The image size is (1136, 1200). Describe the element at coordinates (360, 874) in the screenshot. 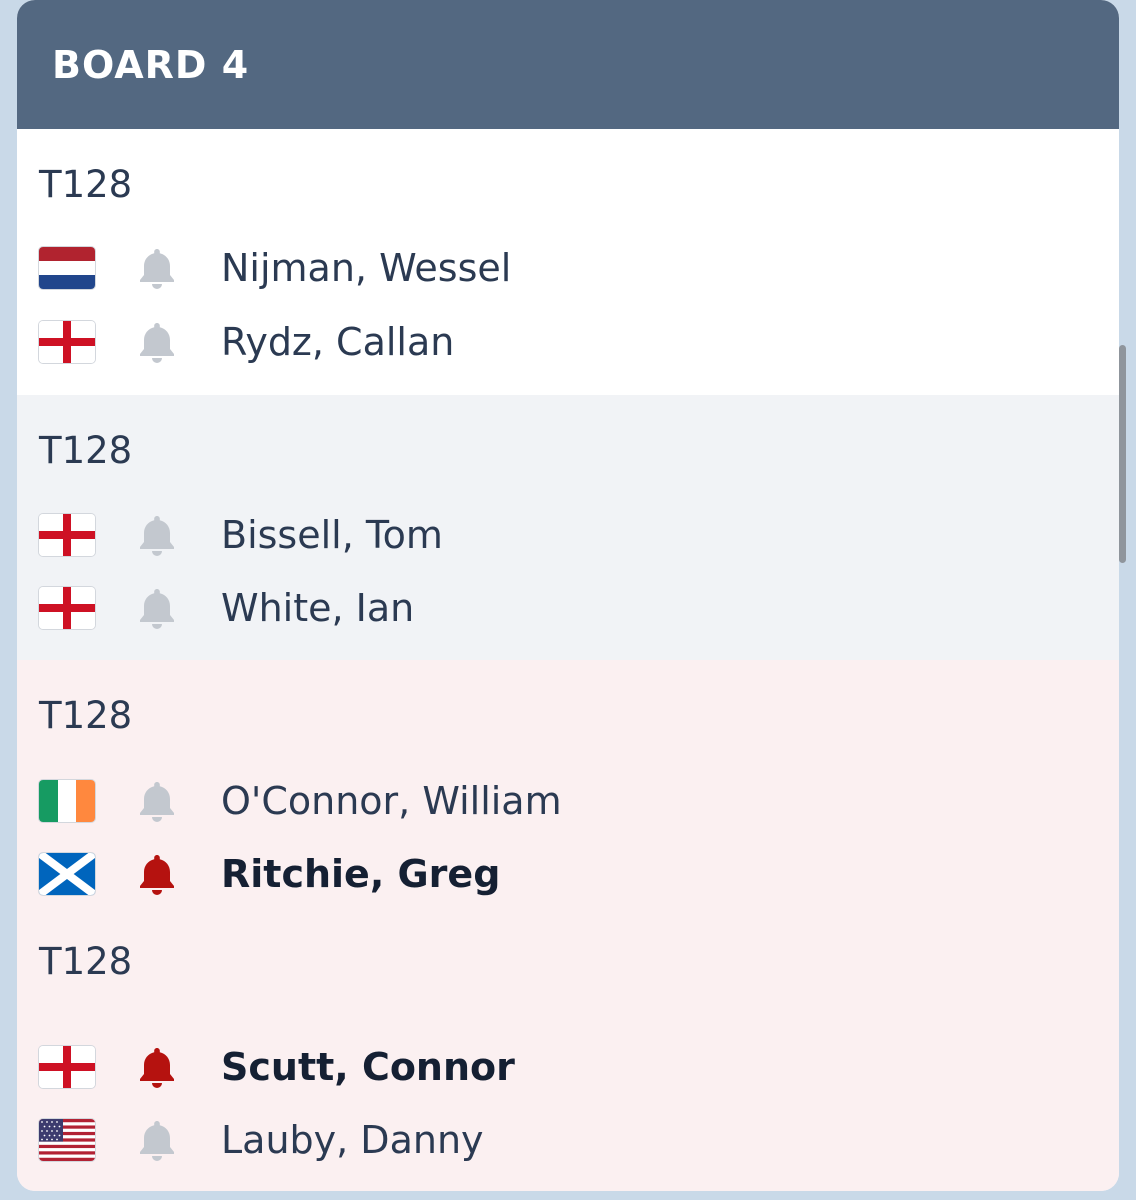

I see `player-name: Ritchie, Greg` at that location.